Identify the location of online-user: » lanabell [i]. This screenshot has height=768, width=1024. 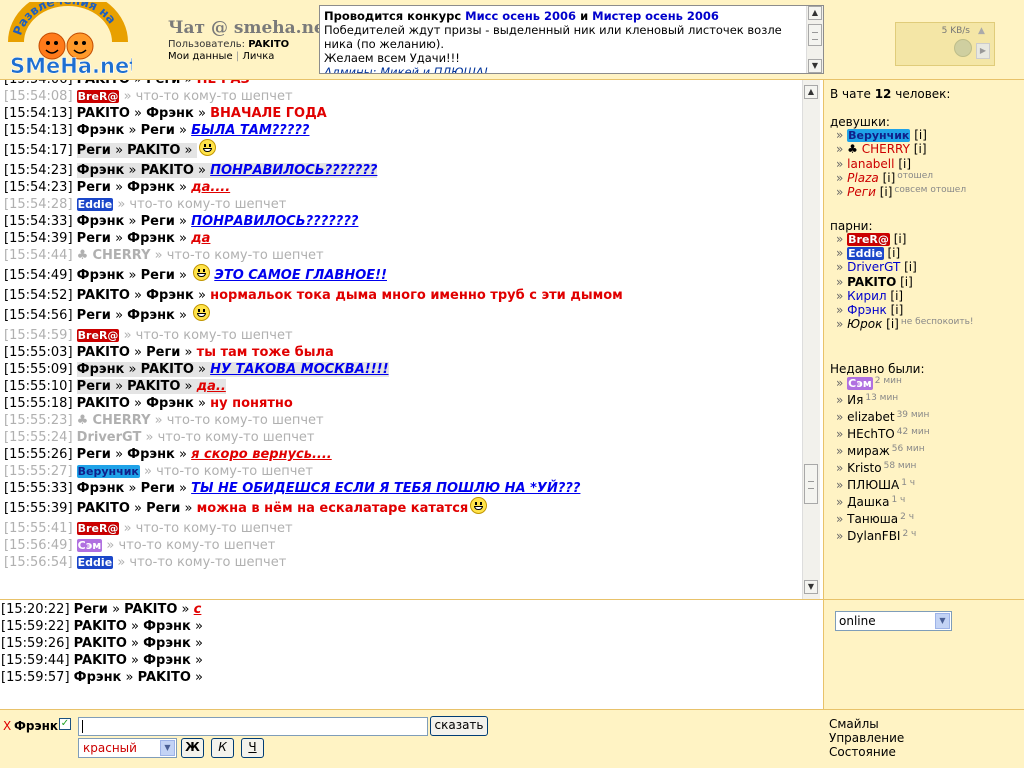
(873, 164).